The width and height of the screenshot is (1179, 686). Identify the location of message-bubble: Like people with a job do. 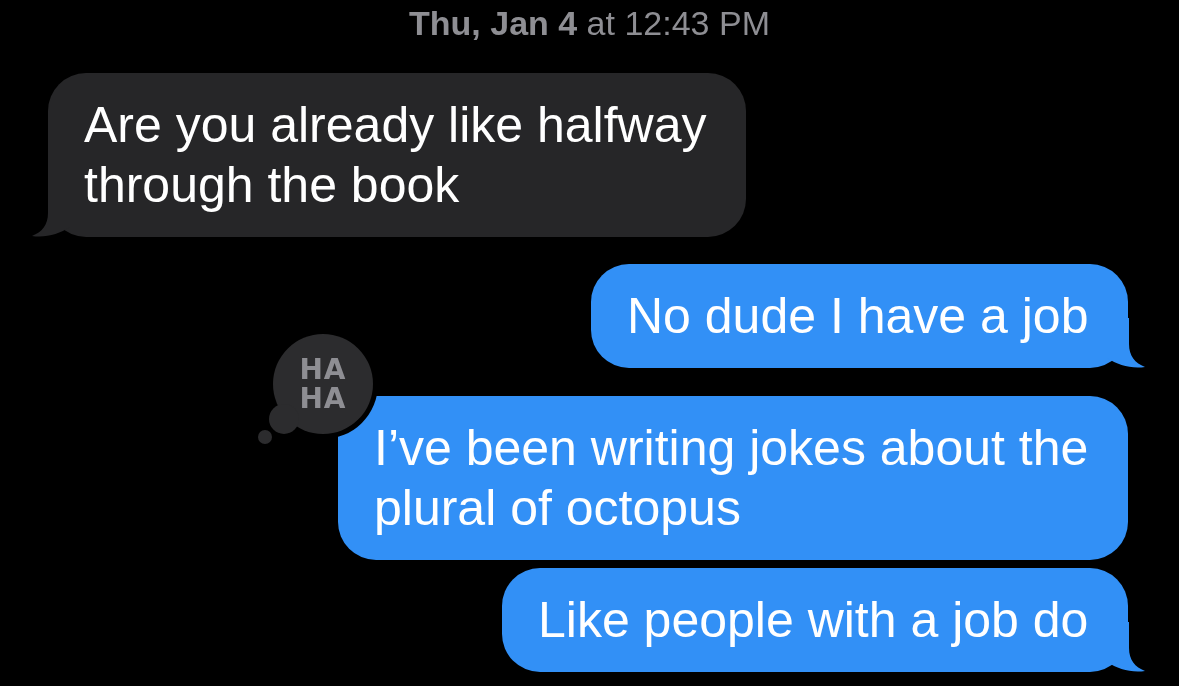
(815, 620).